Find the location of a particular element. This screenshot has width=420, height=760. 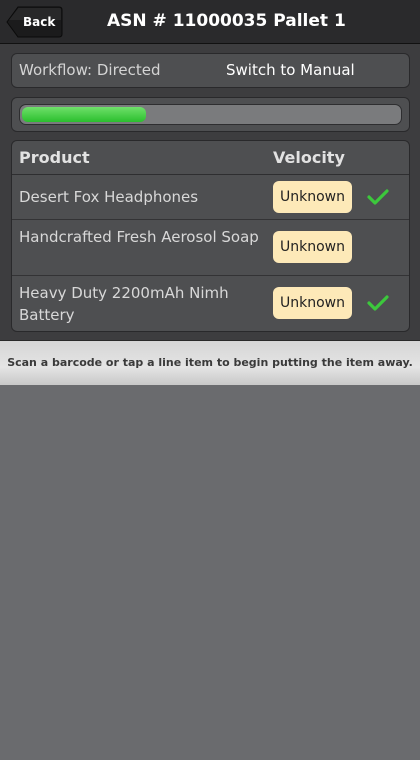

header-bar: Back ASN # 11000035 Pallet 1 is located at coordinates (210, 22).